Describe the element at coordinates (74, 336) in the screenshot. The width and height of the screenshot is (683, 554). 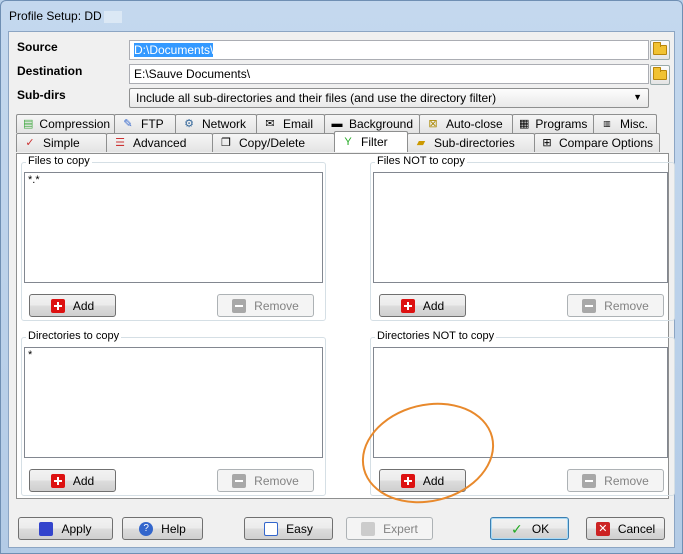
I see `group-title: Directories to copy` at that location.